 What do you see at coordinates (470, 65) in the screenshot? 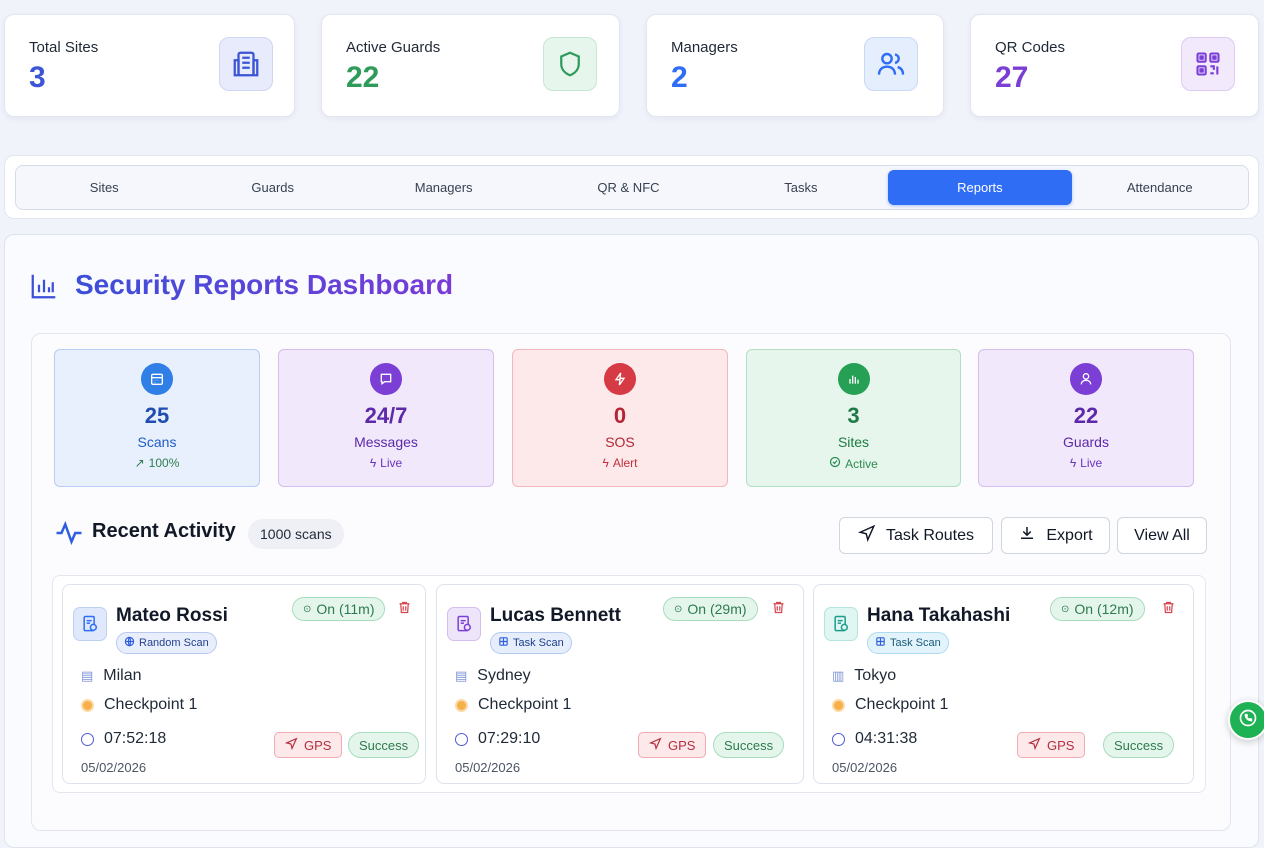
I see `stat-card-active-guards: Active Guards 22` at bounding box center [470, 65].